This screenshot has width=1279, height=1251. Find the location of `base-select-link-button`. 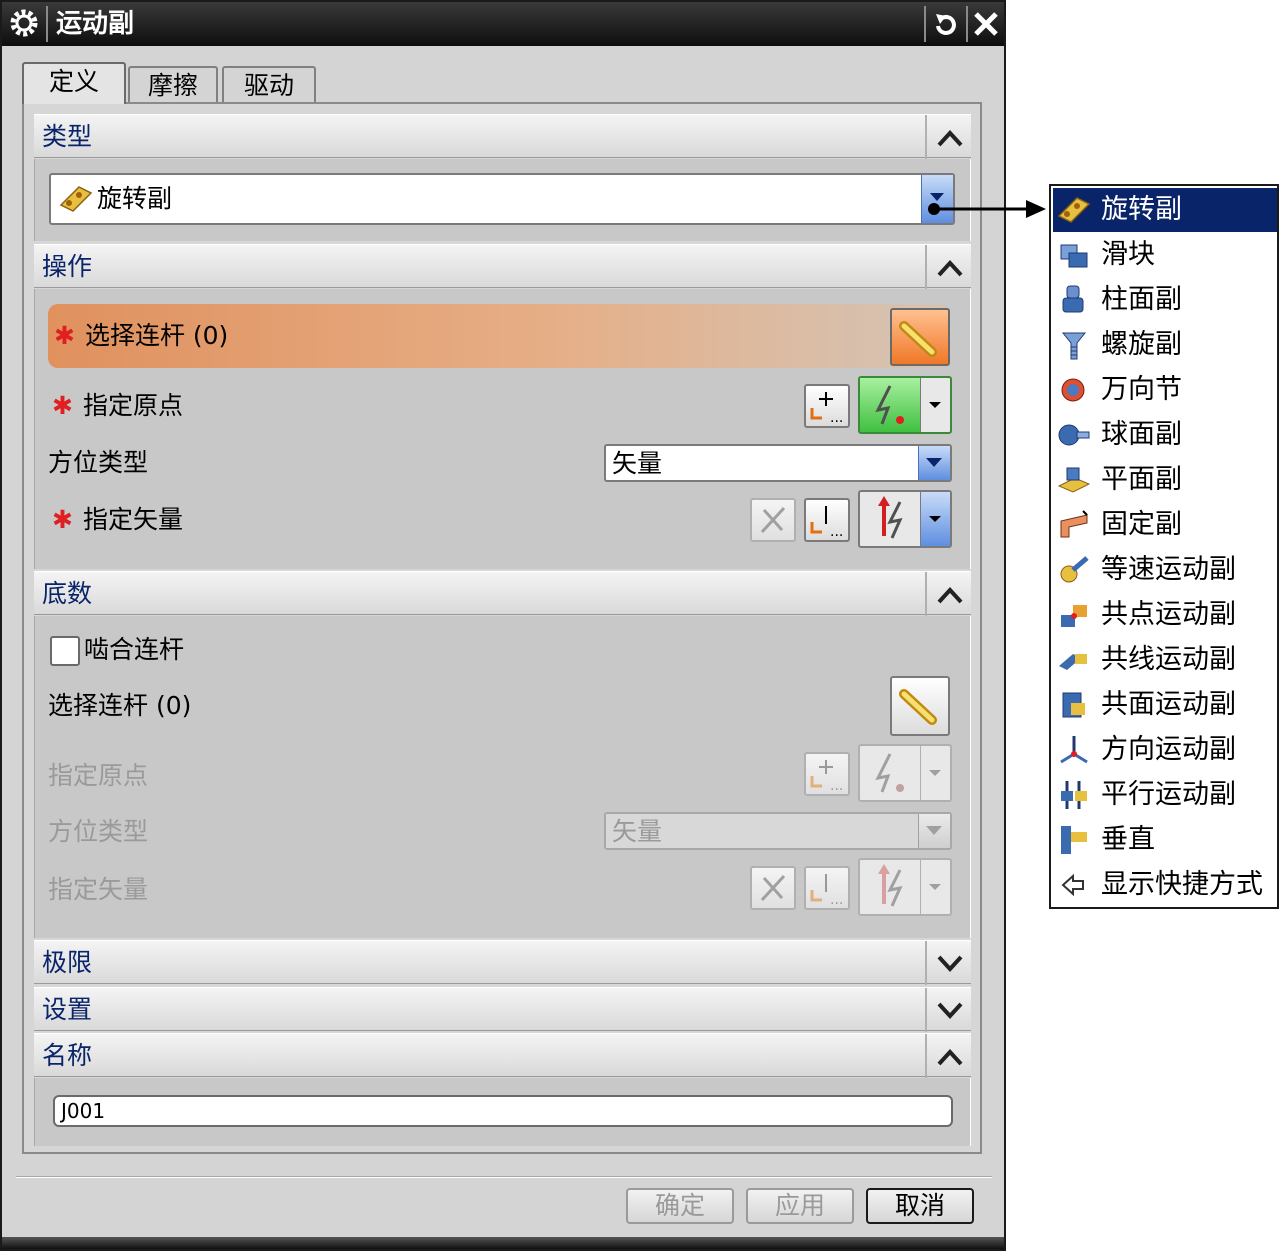

base-select-link-button is located at coordinates (920, 706).